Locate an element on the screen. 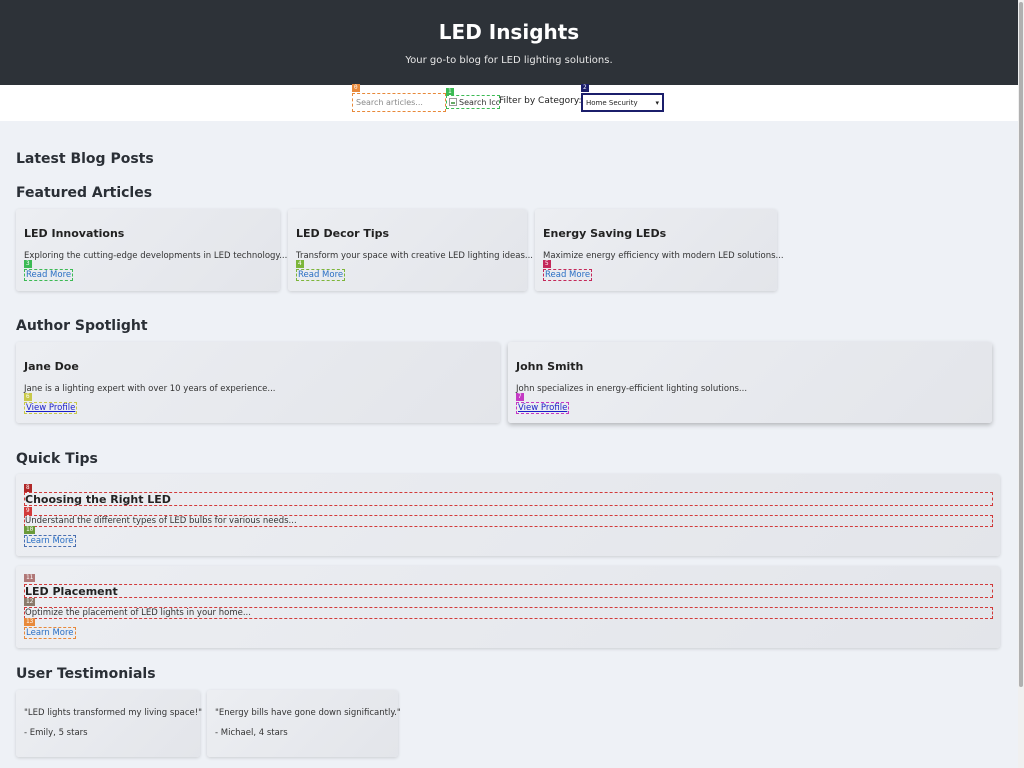 The height and width of the screenshot is (768, 1024). tip-title-box: LED Placement is located at coordinates (508, 591).